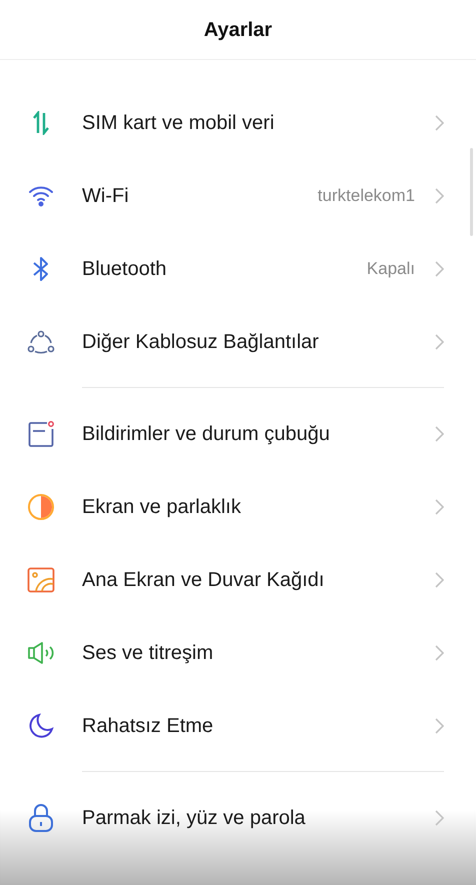  Describe the element at coordinates (390, 269) in the screenshot. I see `item-value: Kapalı` at that location.